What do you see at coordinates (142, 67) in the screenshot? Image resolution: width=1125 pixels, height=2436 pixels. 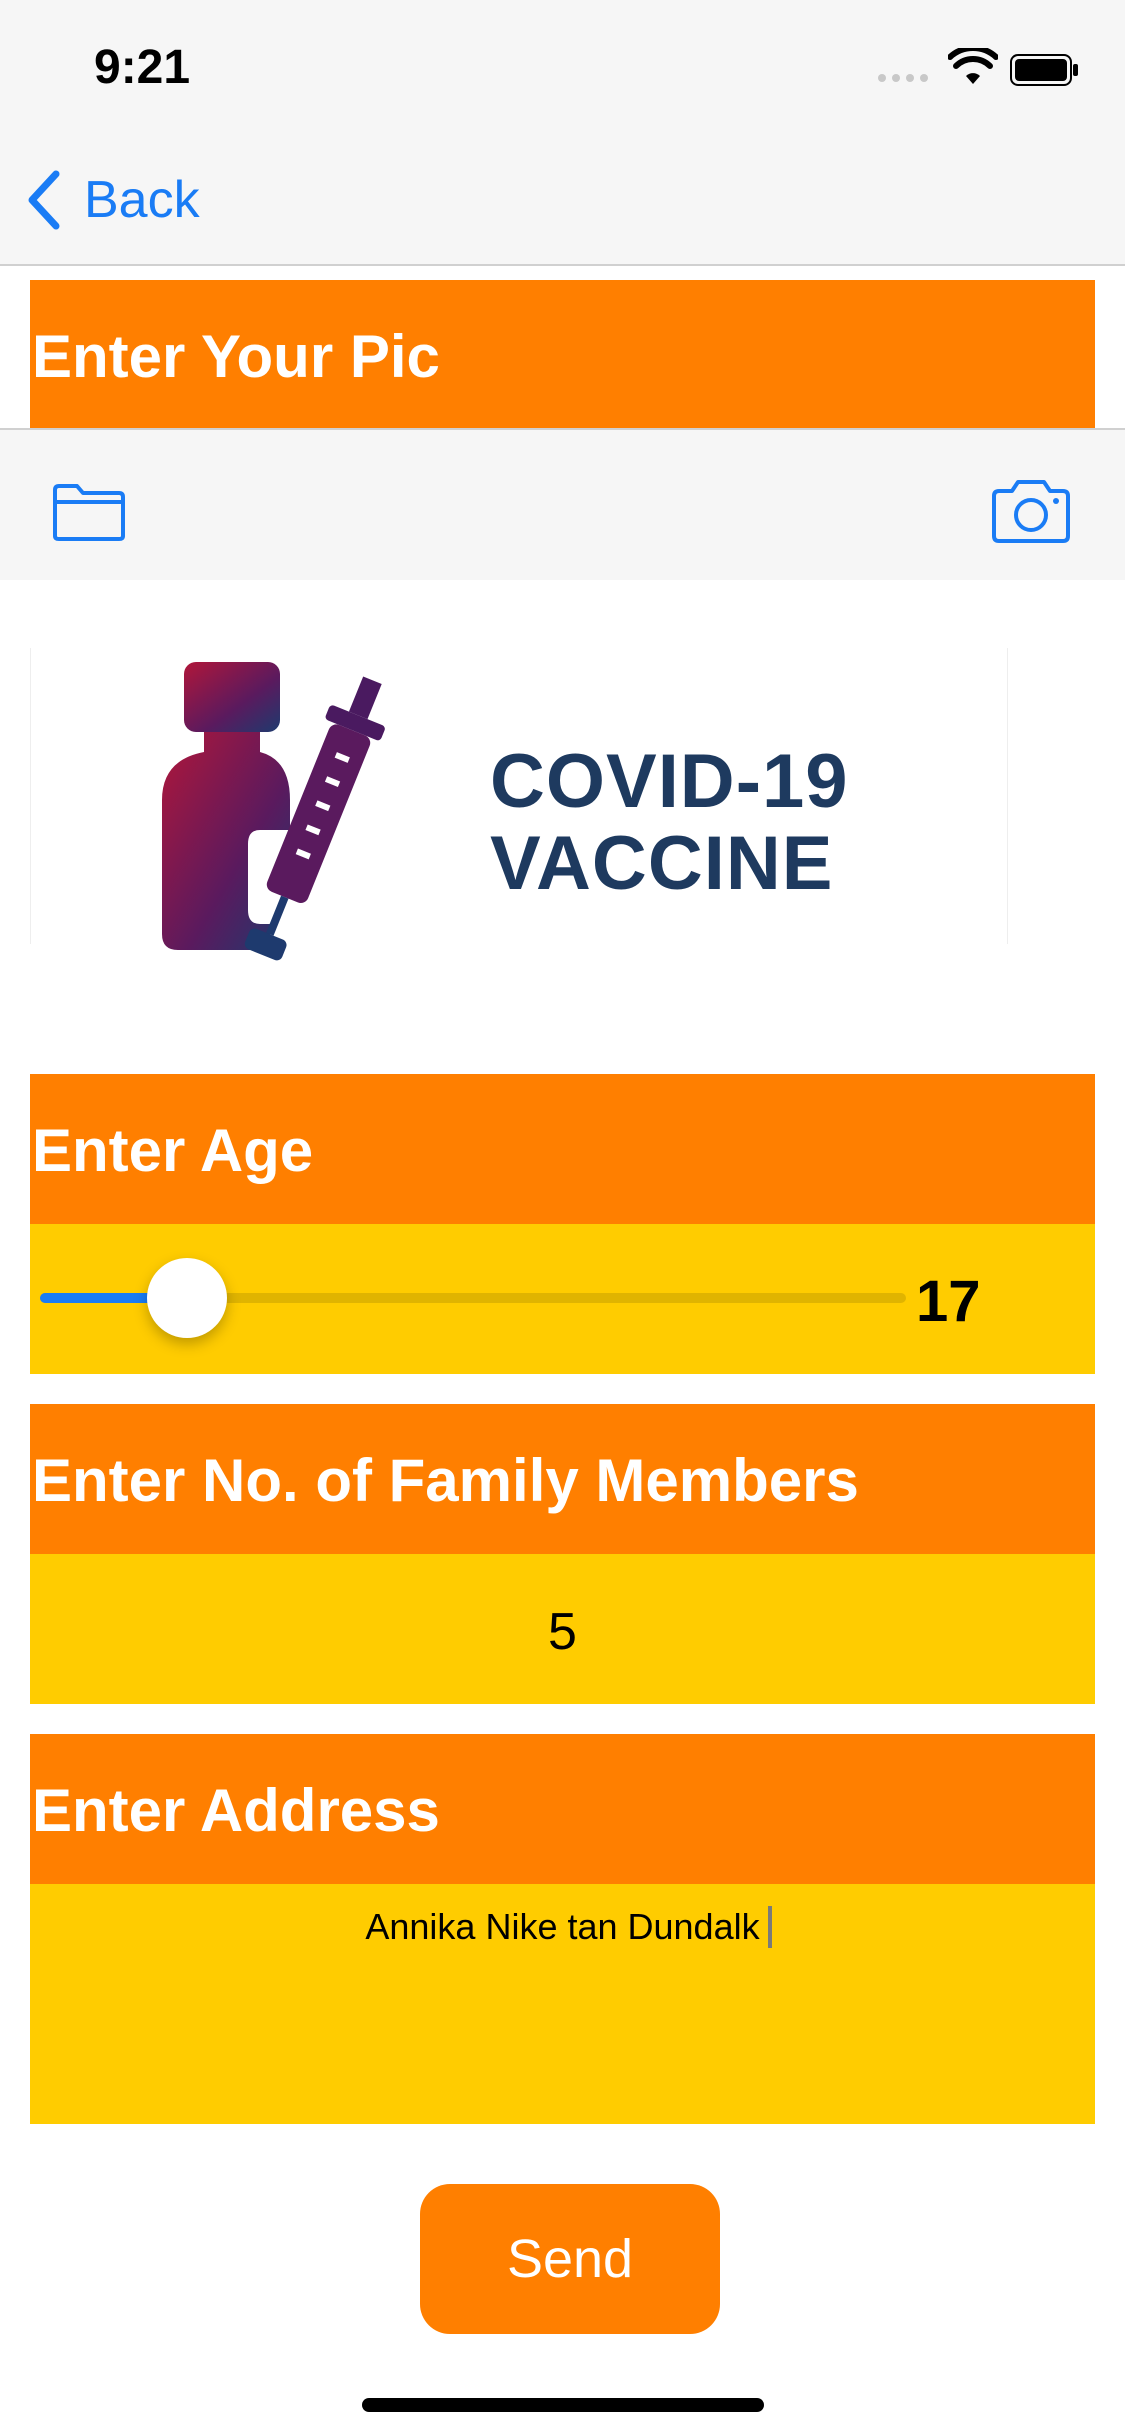 I see `status-time: 9:21` at bounding box center [142, 67].